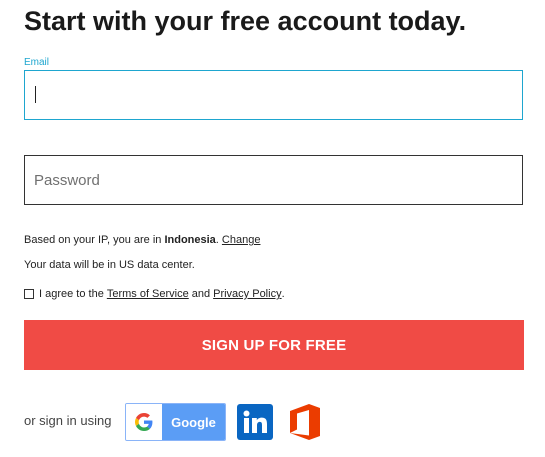 This screenshot has height=457, width=545. I want to click on terms-of-service-link: Terms of Service, so click(148, 294).